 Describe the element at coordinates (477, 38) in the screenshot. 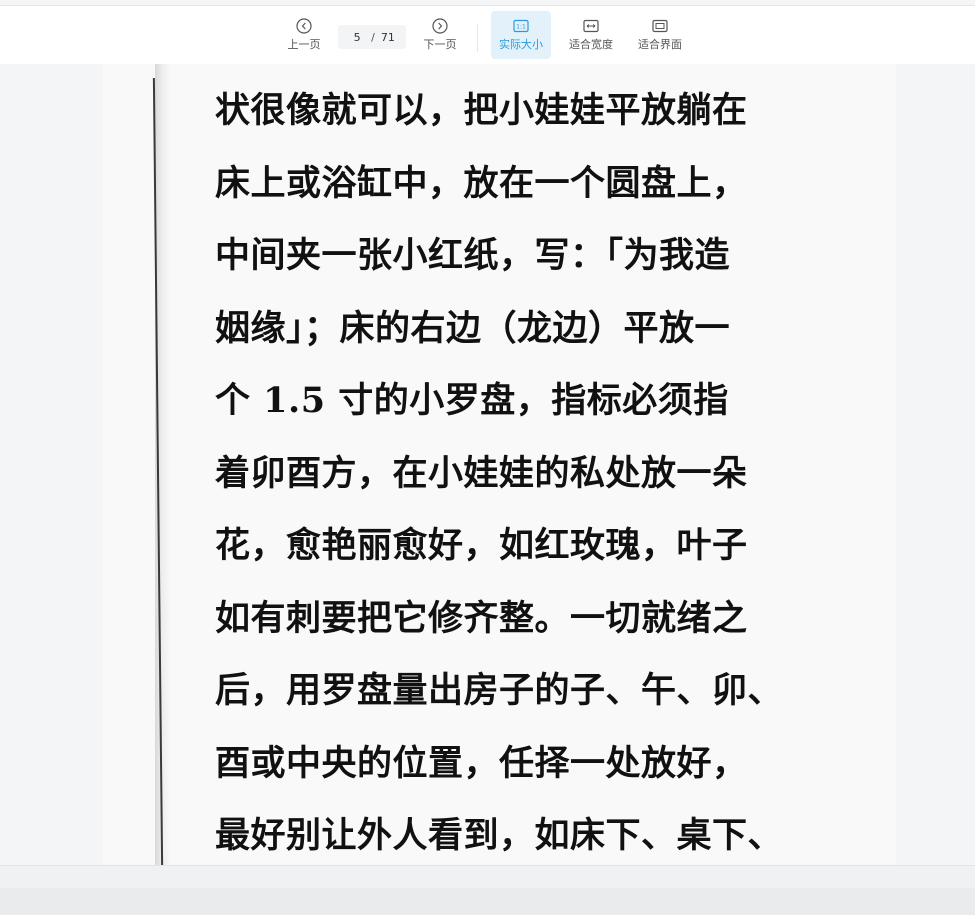

I see `toolbar-divider` at that location.